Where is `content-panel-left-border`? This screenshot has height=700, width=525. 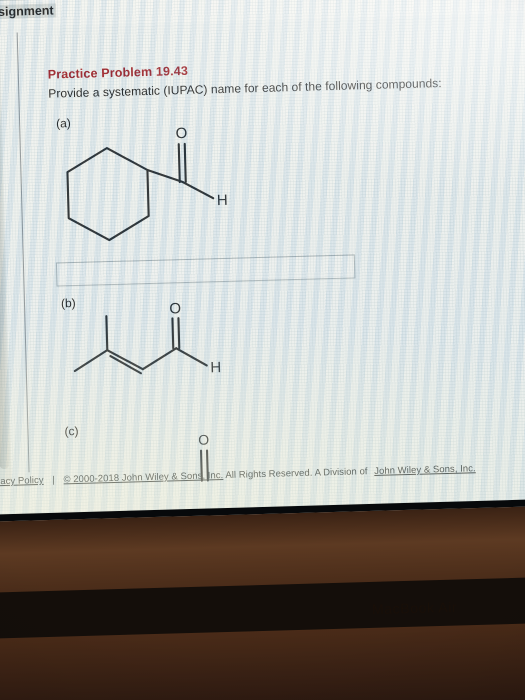
content-panel-left-border is located at coordinates (23, 252).